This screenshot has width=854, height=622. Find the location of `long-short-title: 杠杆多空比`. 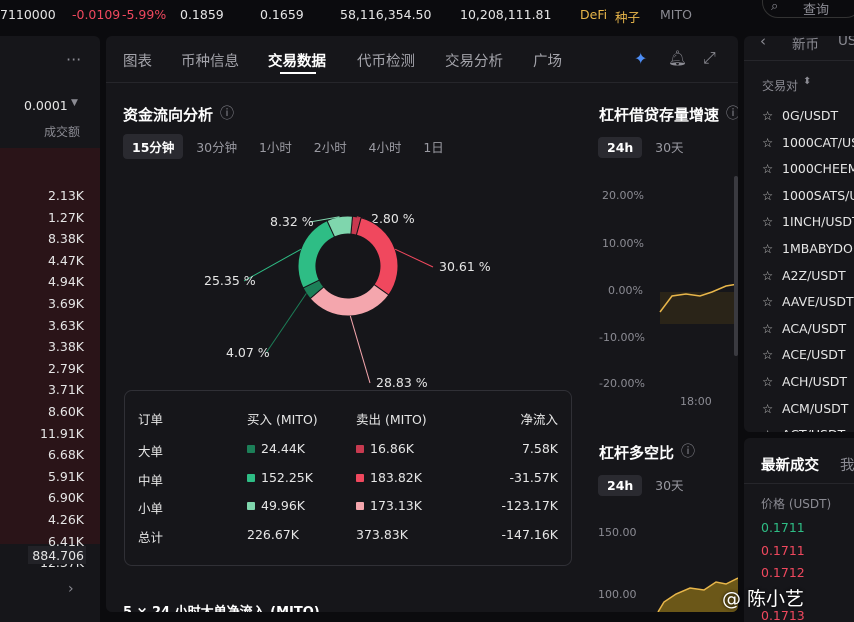

long-short-title: 杠杆多空比 is located at coordinates (637, 453).